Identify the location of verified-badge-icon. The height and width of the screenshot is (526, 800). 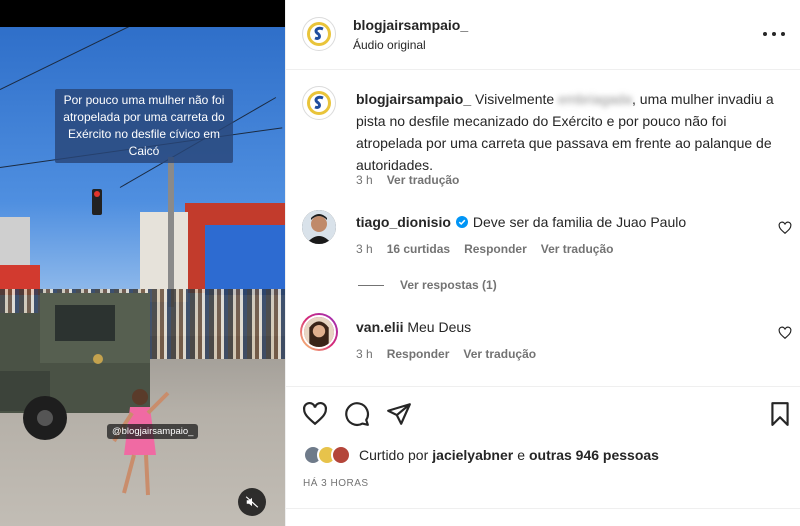
(461, 222).